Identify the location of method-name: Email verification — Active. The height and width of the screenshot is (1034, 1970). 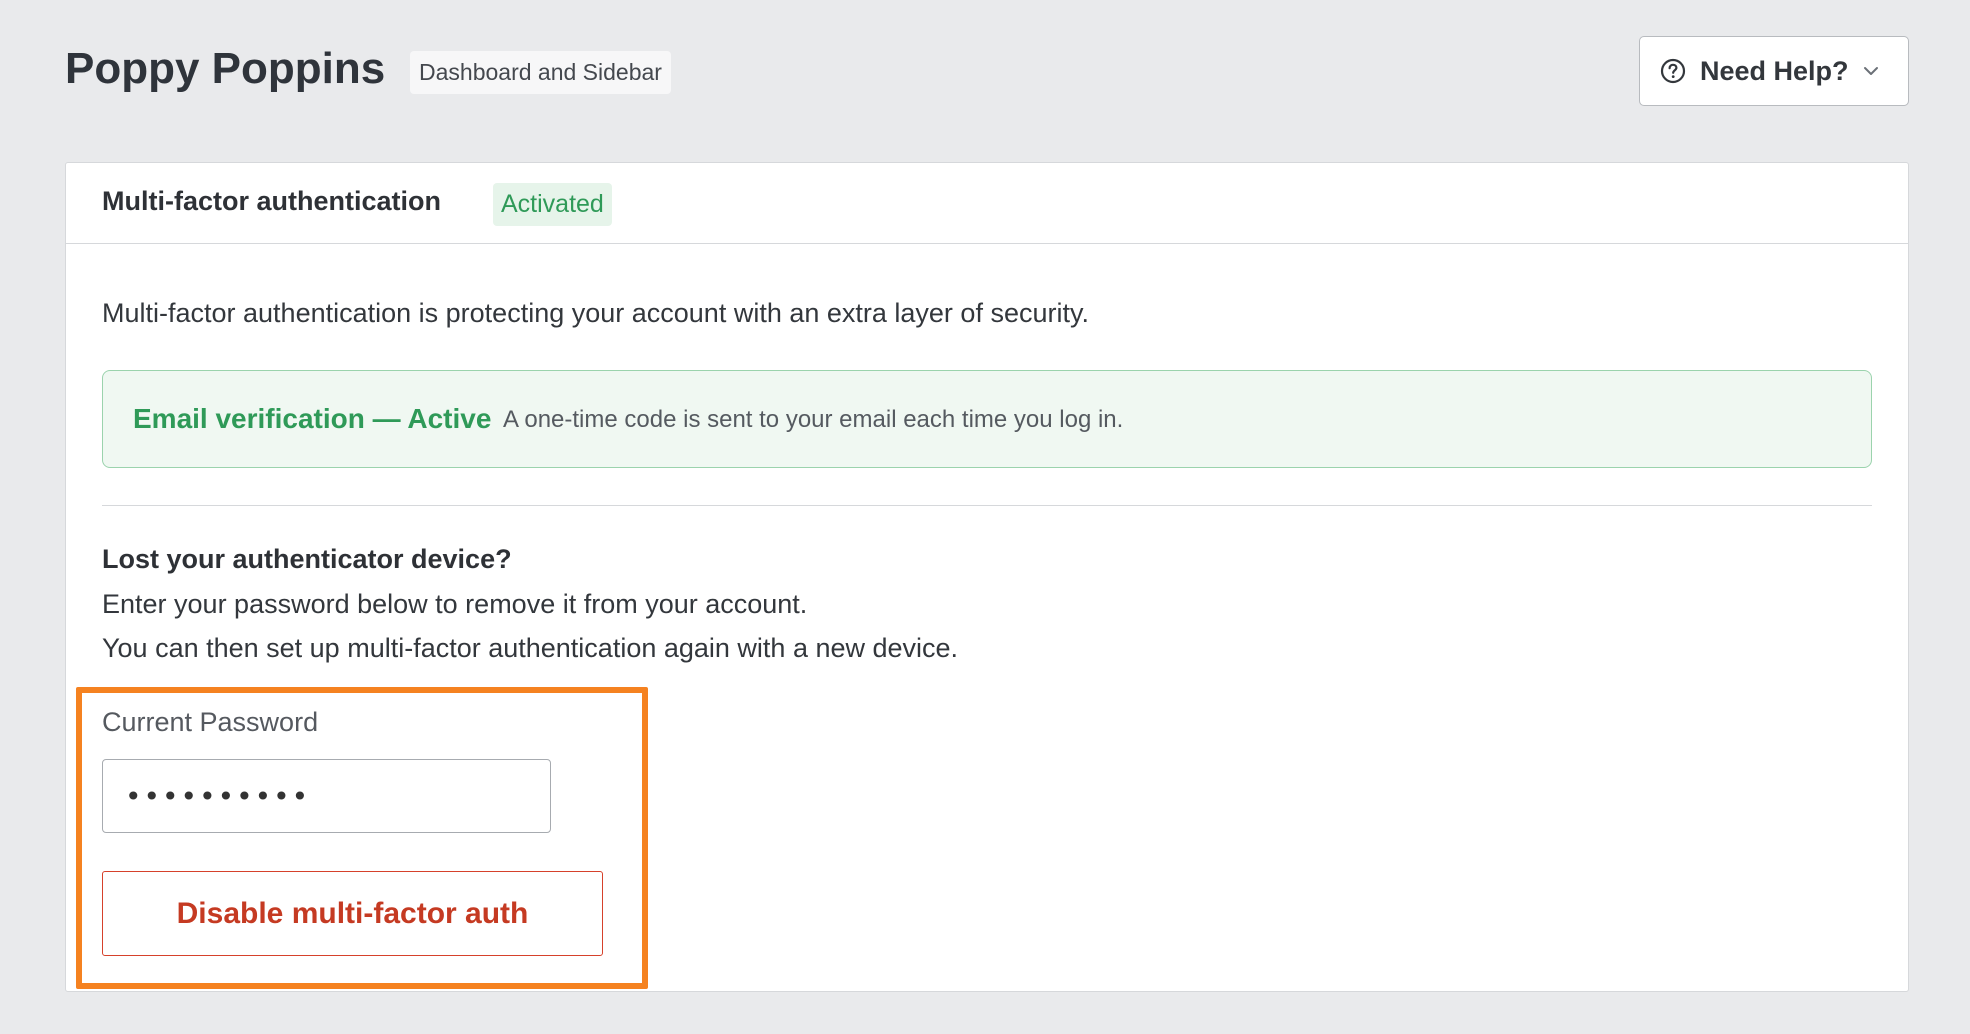
(312, 418).